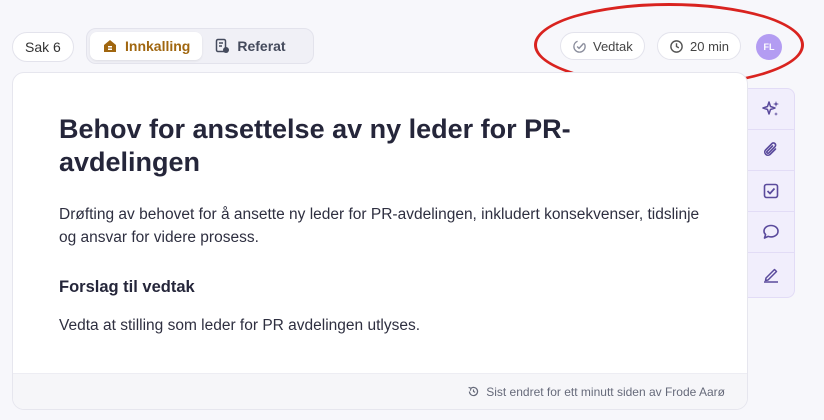  What do you see at coordinates (676, 46) in the screenshot?
I see `clock-icon` at bounding box center [676, 46].